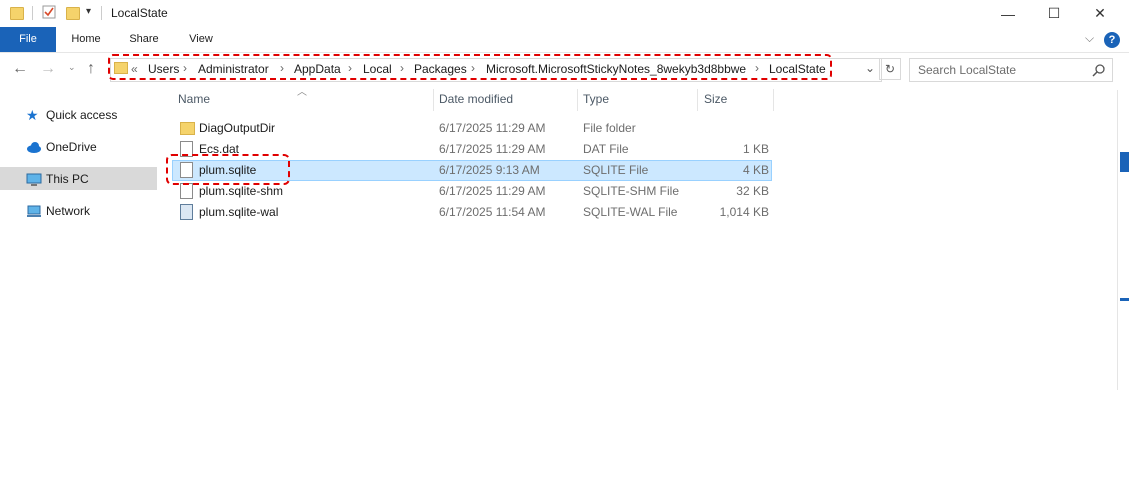  What do you see at coordinates (1099, 70) in the screenshot?
I see `search-icon` at bounding box center [1099, 70].